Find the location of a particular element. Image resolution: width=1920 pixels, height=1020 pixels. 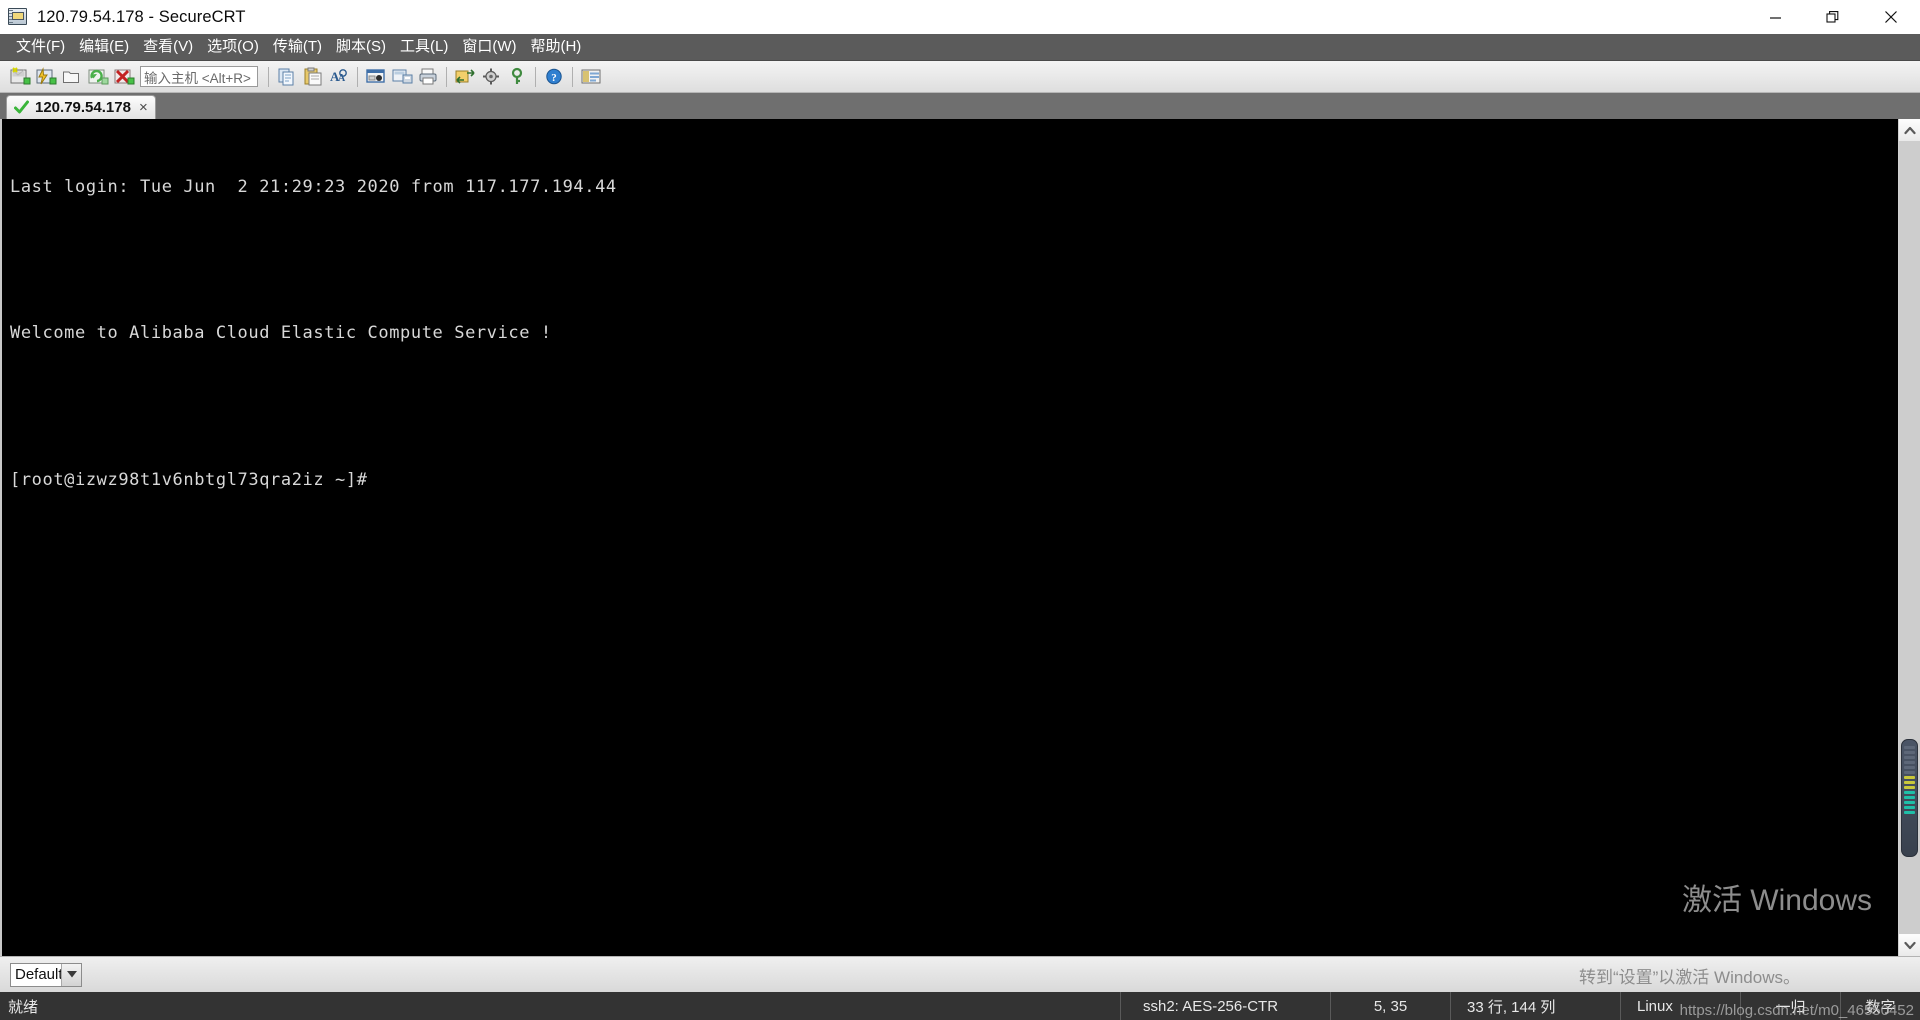

host-input: 输入主机 <Alt+R> is located at coordinates (199, 76).